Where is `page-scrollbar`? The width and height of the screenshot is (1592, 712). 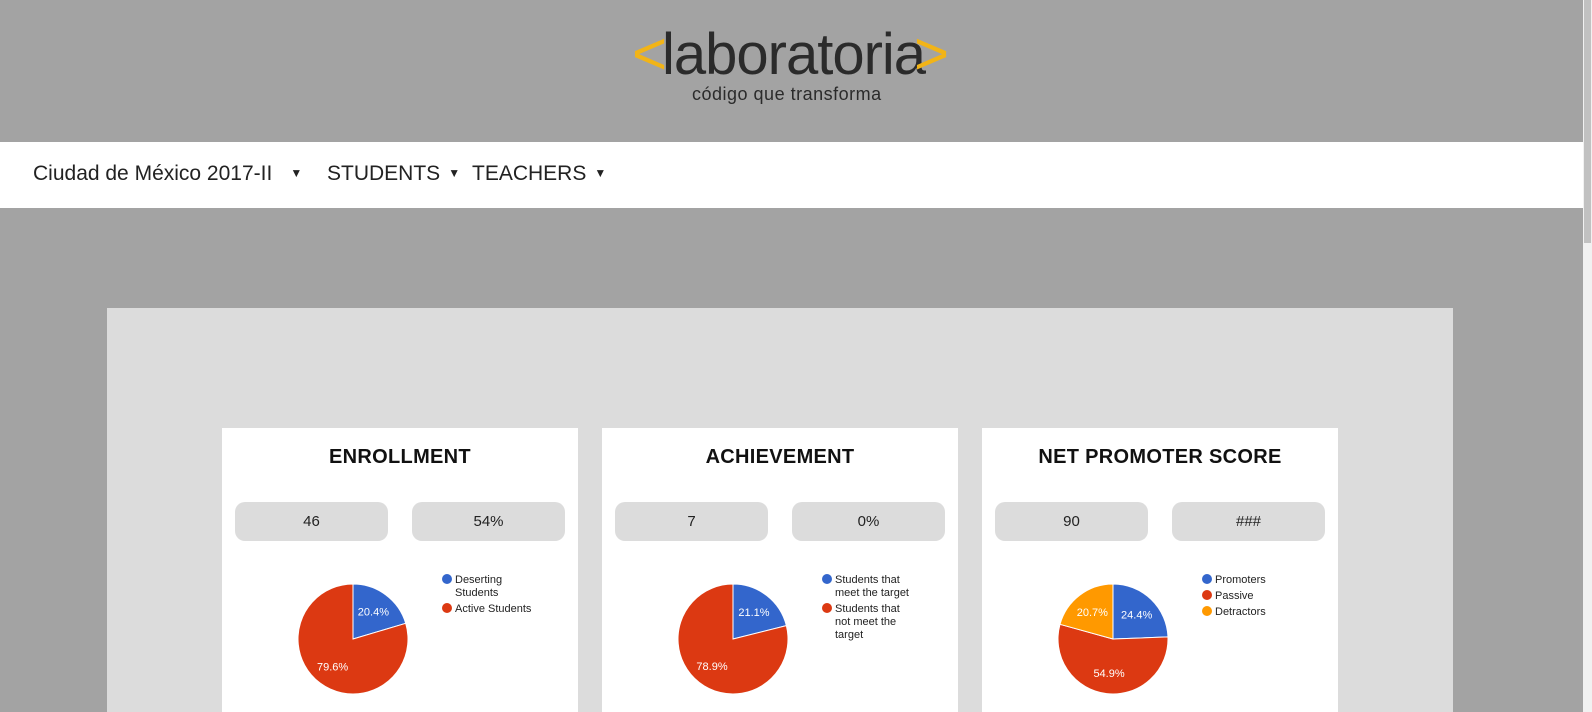
page-scrollbar is located at coordinates (1587, 356).